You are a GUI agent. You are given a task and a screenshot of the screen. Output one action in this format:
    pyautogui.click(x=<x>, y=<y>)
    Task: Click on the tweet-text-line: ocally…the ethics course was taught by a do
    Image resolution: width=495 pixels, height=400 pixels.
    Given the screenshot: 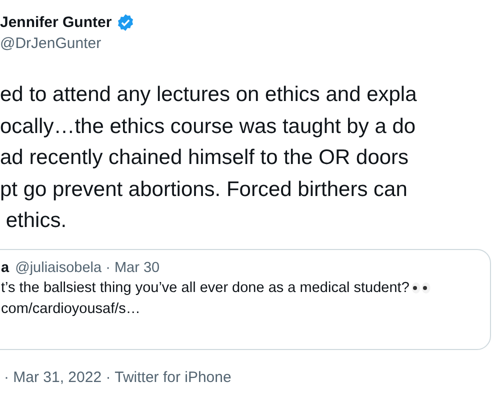 What is the action you would take?
    pyautogui.click(x=208, y=127)
    